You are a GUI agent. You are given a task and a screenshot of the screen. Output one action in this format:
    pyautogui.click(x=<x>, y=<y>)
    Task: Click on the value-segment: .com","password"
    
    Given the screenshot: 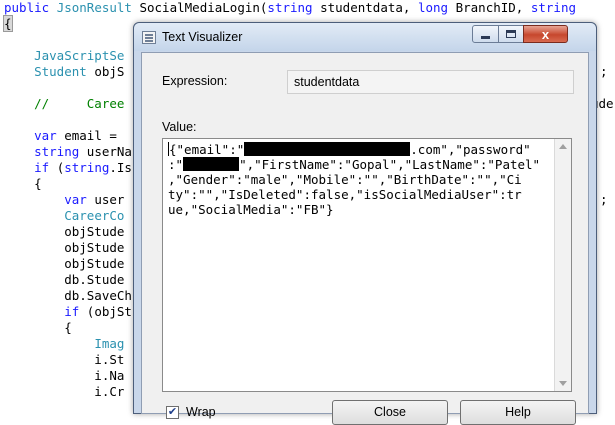 What is the action you would take?
    pyautogui.click(x=470, y=149)
    